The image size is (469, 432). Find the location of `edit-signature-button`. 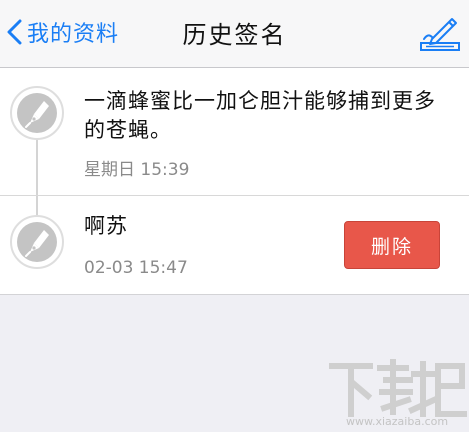

edit-signature-button is located at coordinates (440, 33).